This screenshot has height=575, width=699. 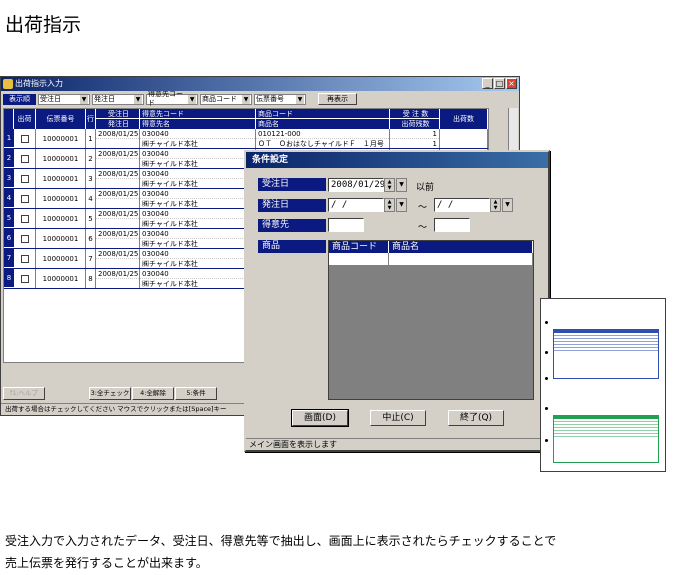 What do you see at coordinates (462, 205) in the screenshot?
I see `delivery-to-input: / /` at bounding box center [462, 205].